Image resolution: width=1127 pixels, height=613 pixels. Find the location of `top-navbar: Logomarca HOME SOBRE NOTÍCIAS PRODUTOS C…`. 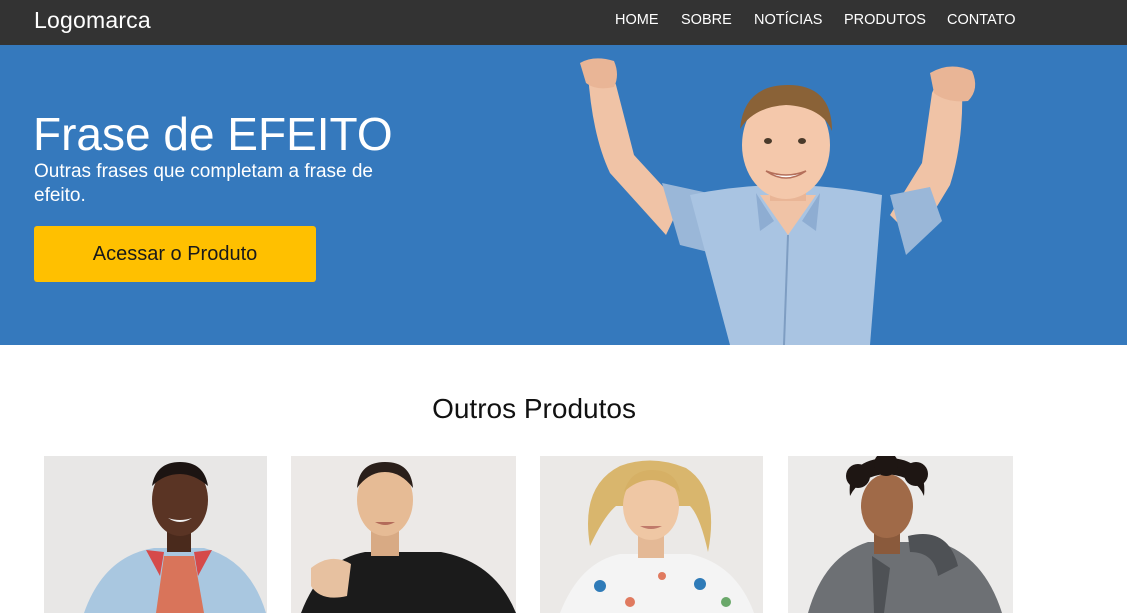

top-navbar: Logomarca HOME SOBRE NOTÍCIAS PRODUTOS C… is located at coordinates (563, 22).